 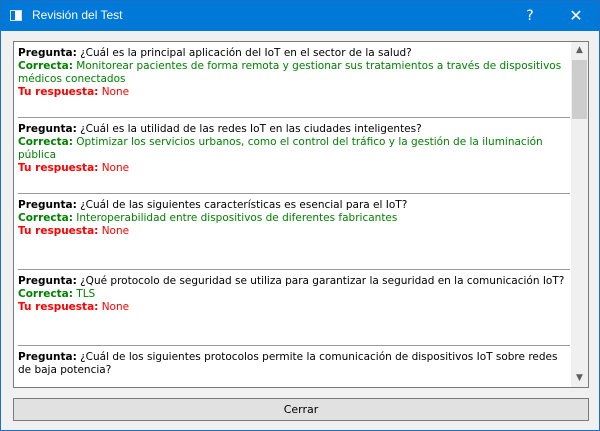 What do you see at coordinates (579, 214) in the screenshot?
I see `vertical-scrollbar: ▲ ▼` at bounding box center [579, 214].